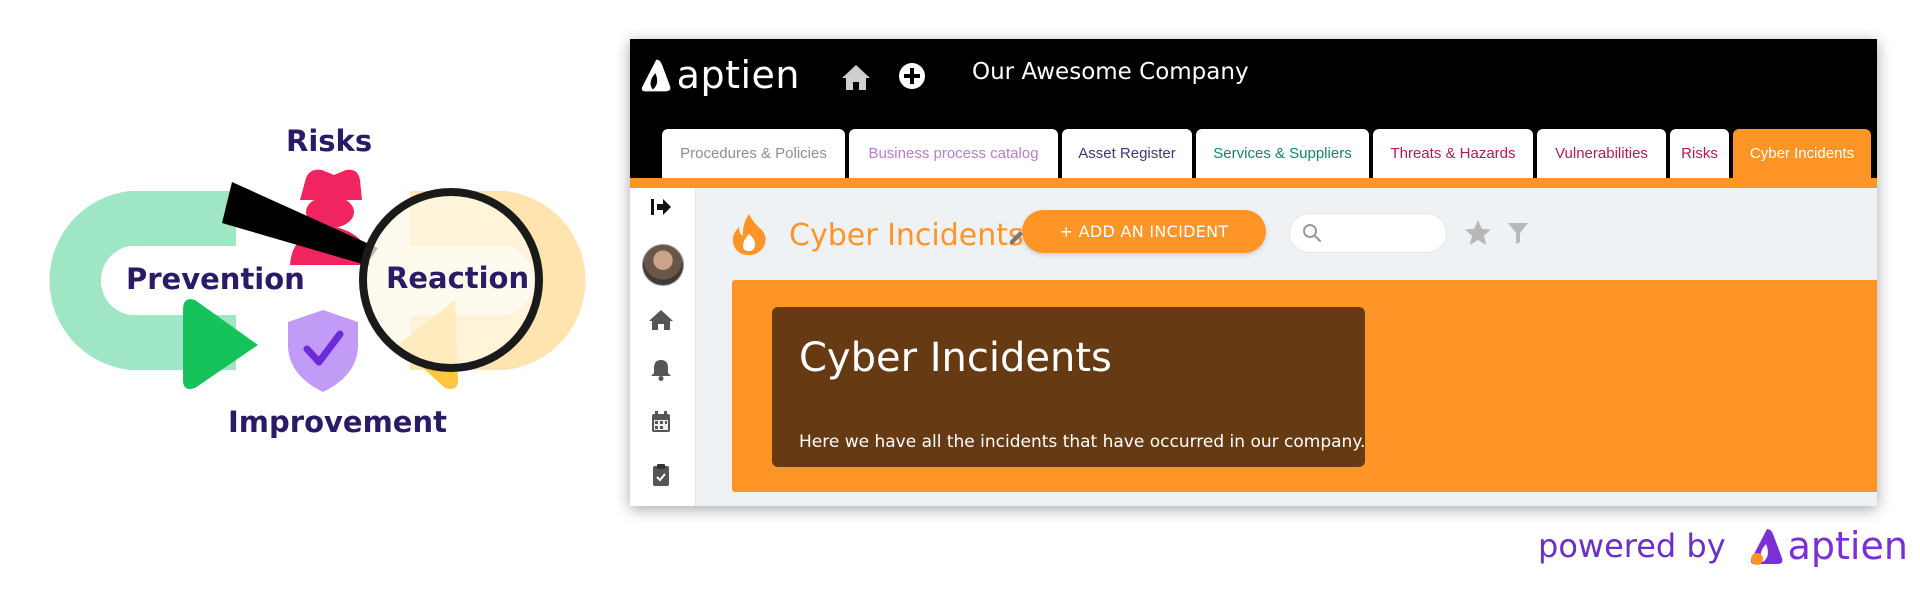 Image resolution: width=1920 pixels, height=599 pixels. Describe the element at coordinates (661, 422) in the screenshot. I see `calendar-icon` at that location.